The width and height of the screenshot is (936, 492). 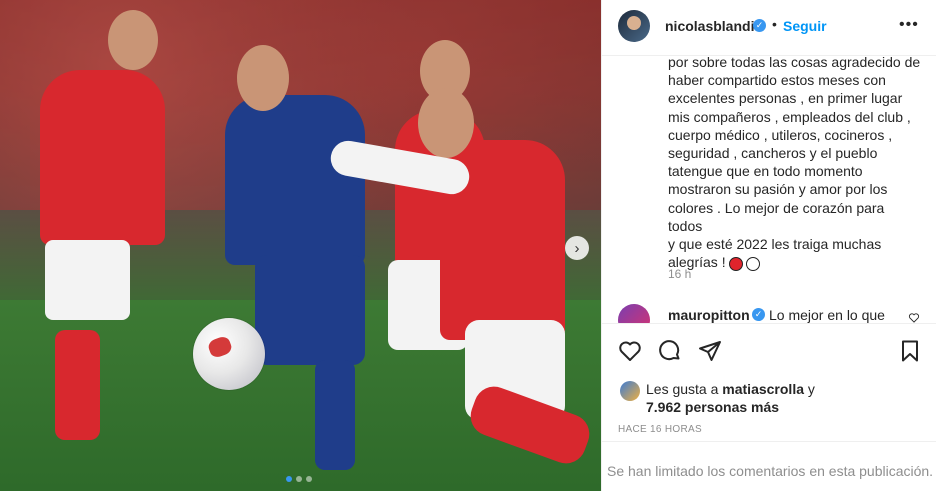 What do you see at coordinates (634, 313) in the screenshot?
I see `commenter-avatar` at bounding box center [634, 313].